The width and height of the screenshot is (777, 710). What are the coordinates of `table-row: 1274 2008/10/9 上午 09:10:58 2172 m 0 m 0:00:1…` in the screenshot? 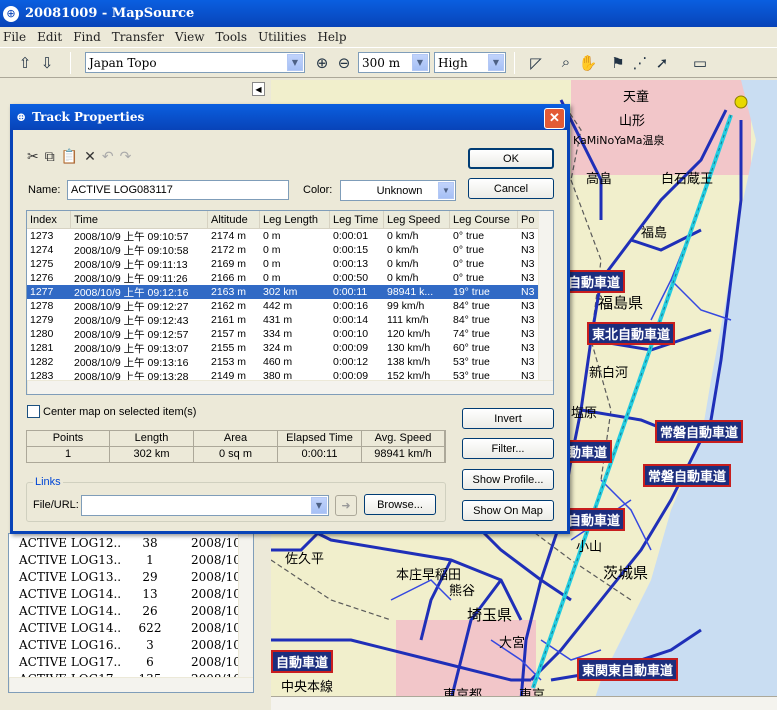 It's located at (290, 250).